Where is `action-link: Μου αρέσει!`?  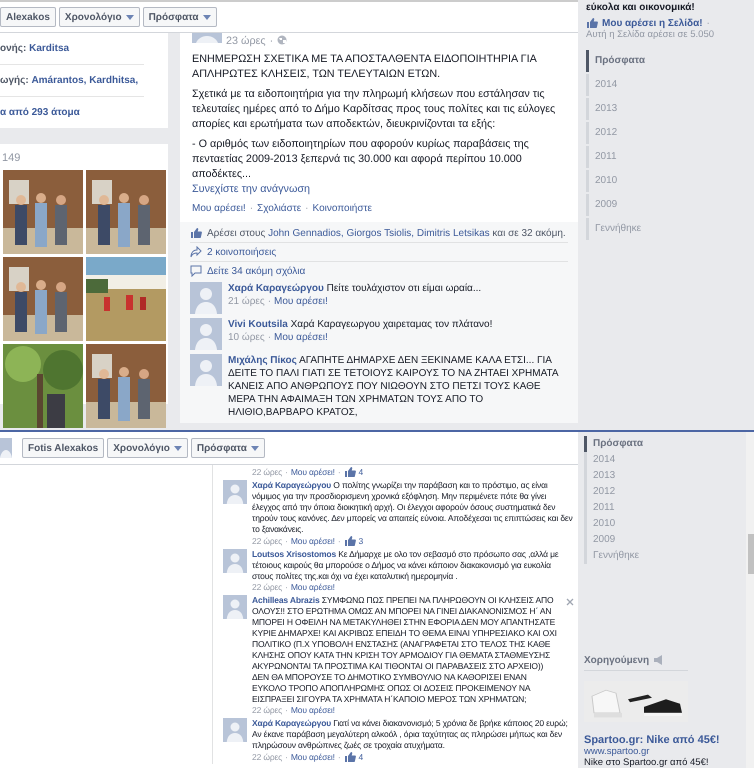
action-link: Μου αρέσει! is located at coordinates (219, 208).